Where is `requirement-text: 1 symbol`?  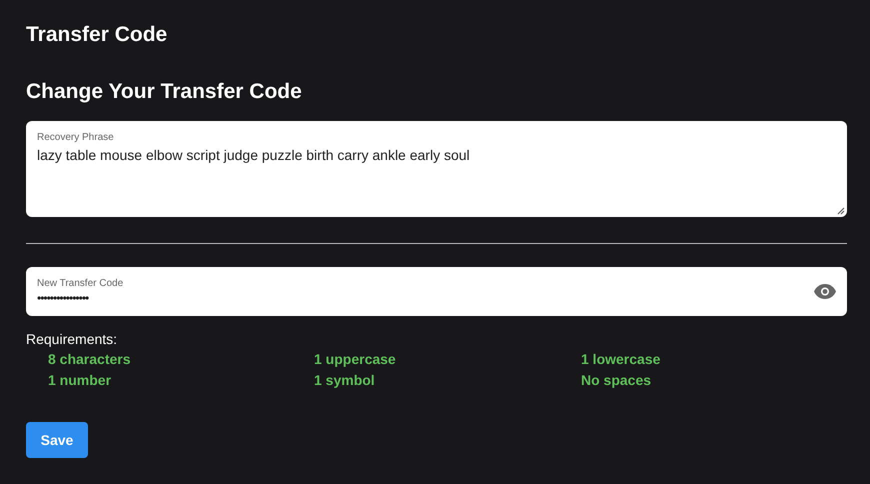 requirement-text: 1 symbol is located at coordinates (344, 380).